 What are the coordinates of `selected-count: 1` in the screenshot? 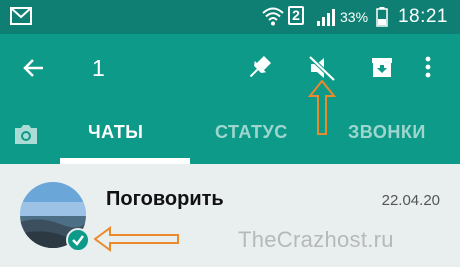 It's located at (98, 68).